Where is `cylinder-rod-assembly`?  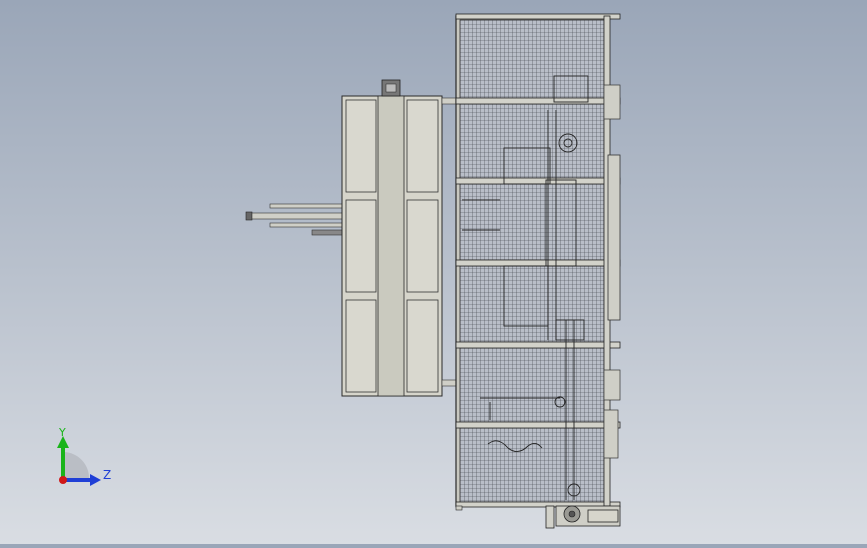
cylinder-rod-assembly is located at coordinates (295, 219).